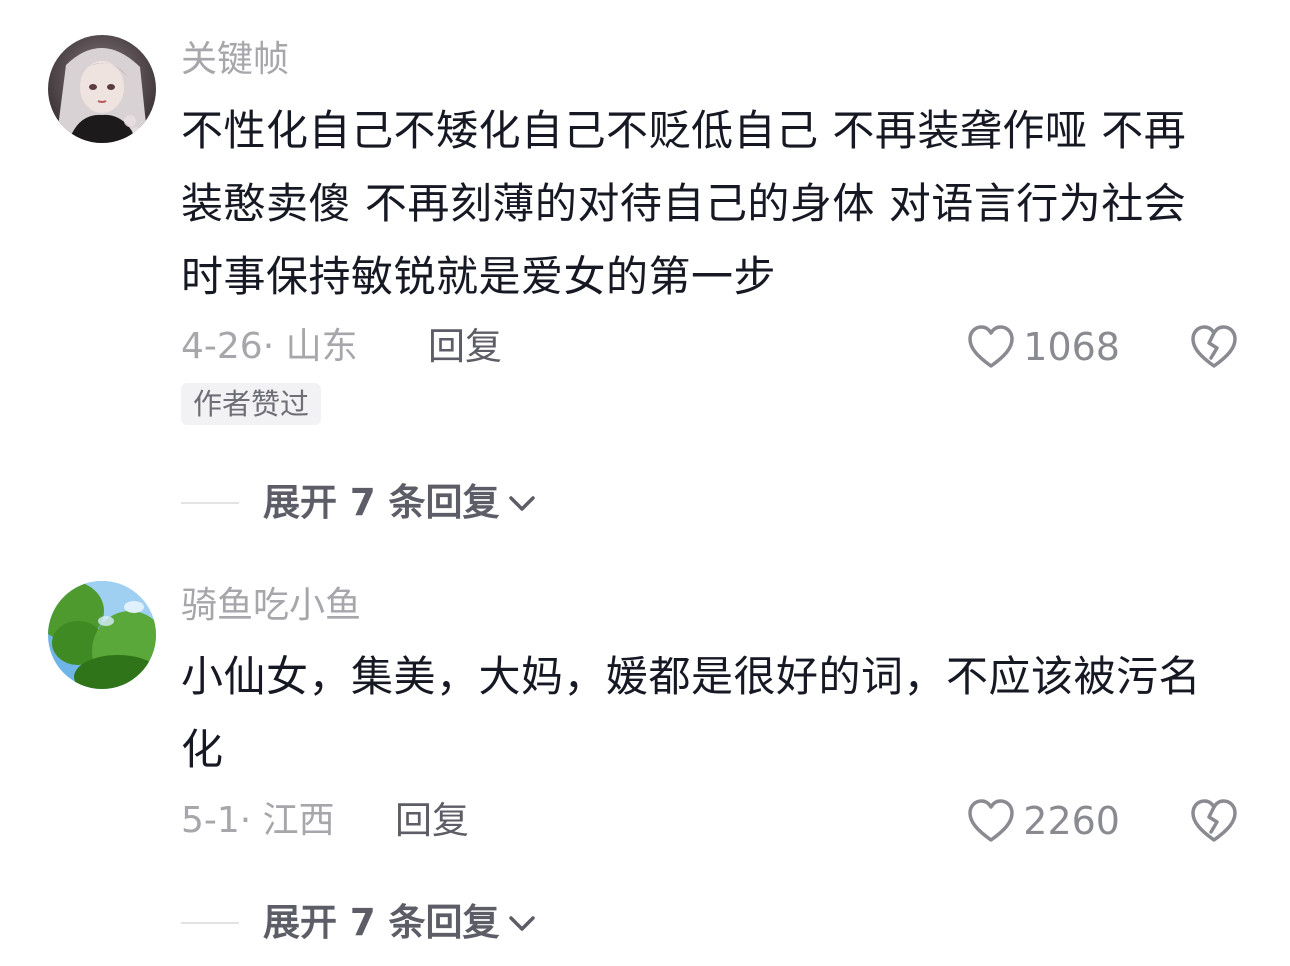  I want to click on like-button: 2260, so click(1043, 821).